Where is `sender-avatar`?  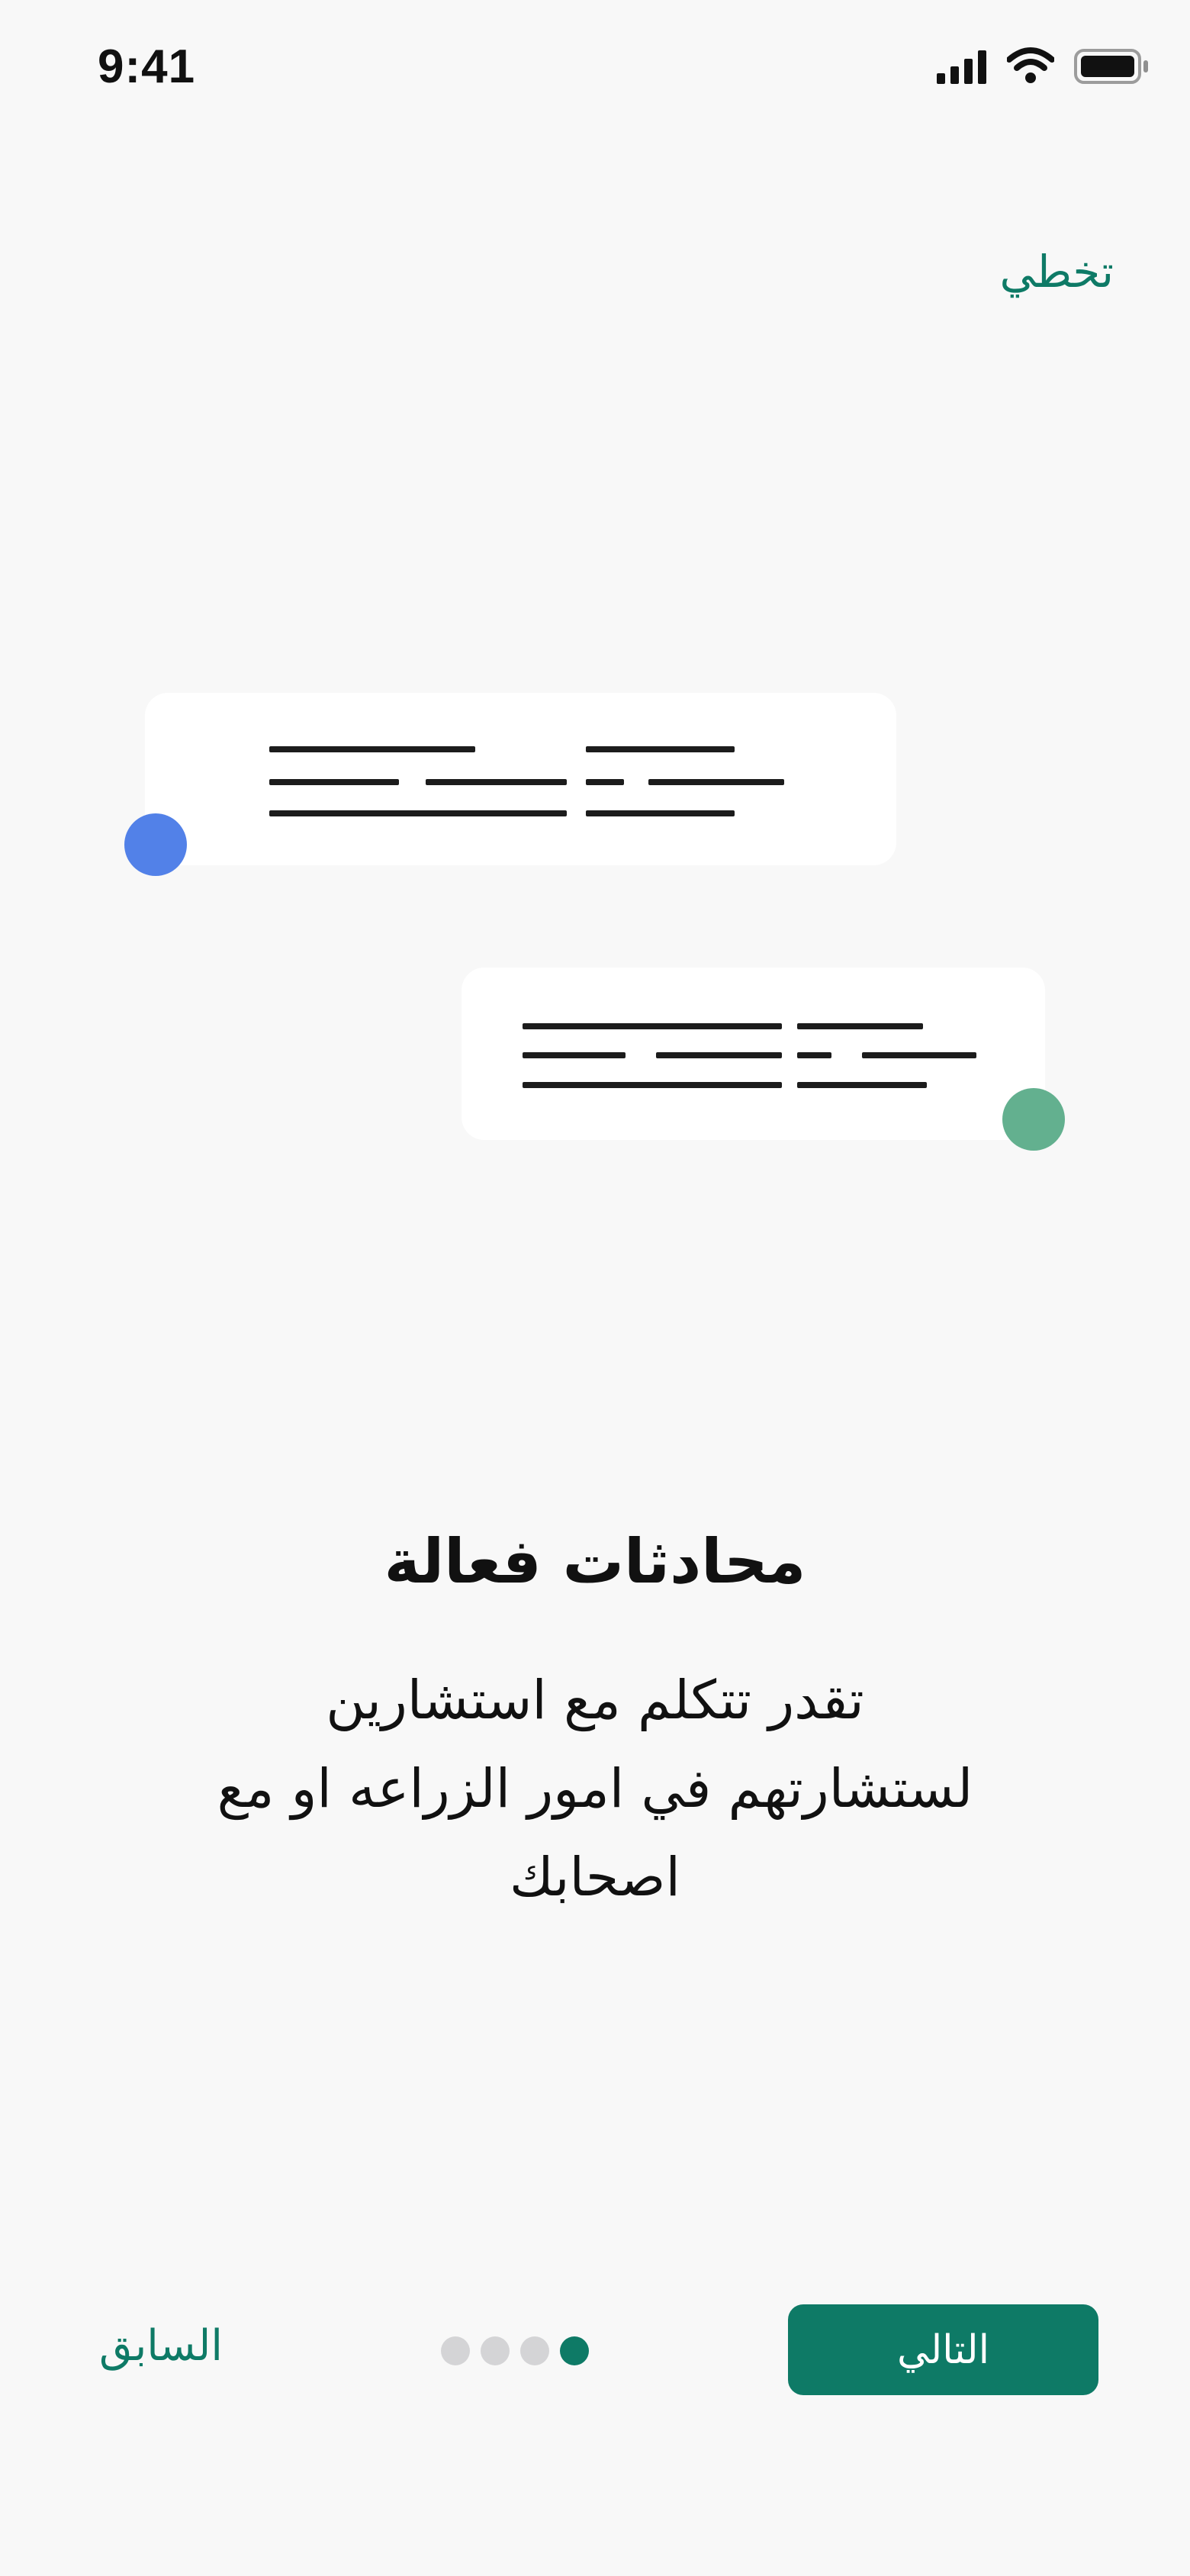 sender-avatar is located at coordinates (155, 844).